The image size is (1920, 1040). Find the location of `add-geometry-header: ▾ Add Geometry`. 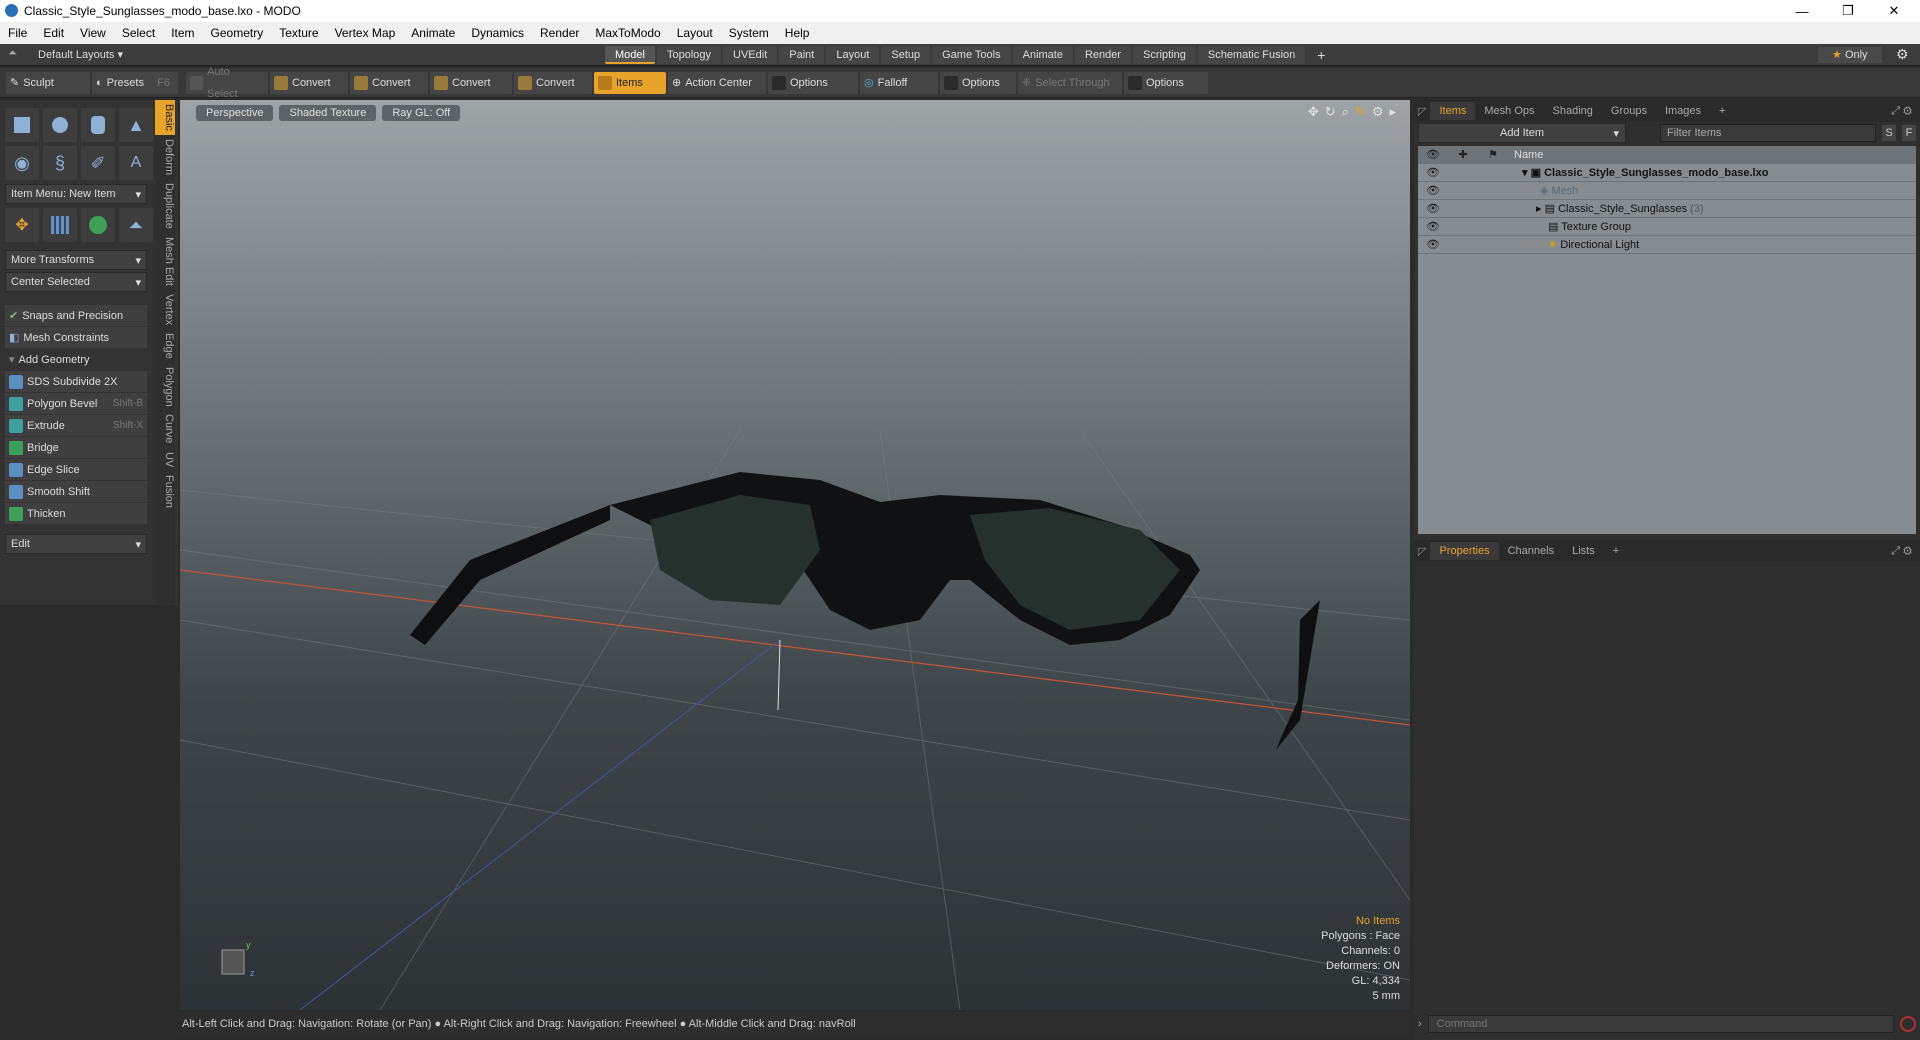

add-geometry-header: ▾ Add Geometry is located at coordinates (76, 359).